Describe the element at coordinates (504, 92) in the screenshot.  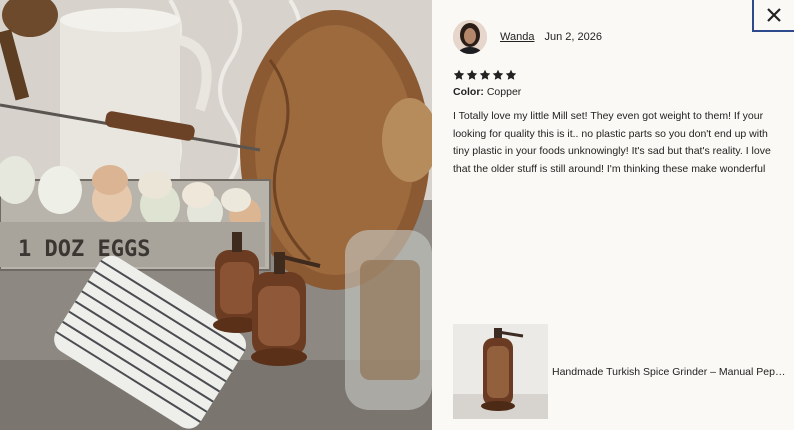
I see `variant-value: Copper` at that location.